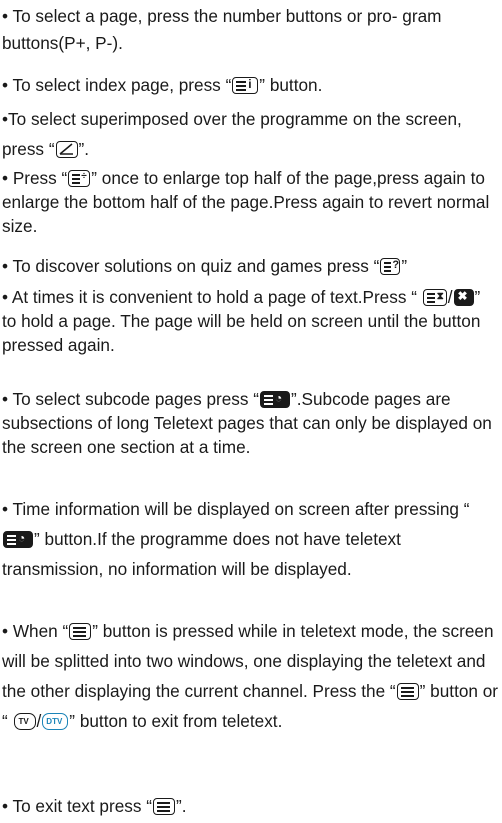 Image resolution: width=502 pixels, height=823 pixels. What do you see at coordinates (55, 721) in the screenshot?
I see `dtv-icon: DTV` at bounding box center [55, 721].